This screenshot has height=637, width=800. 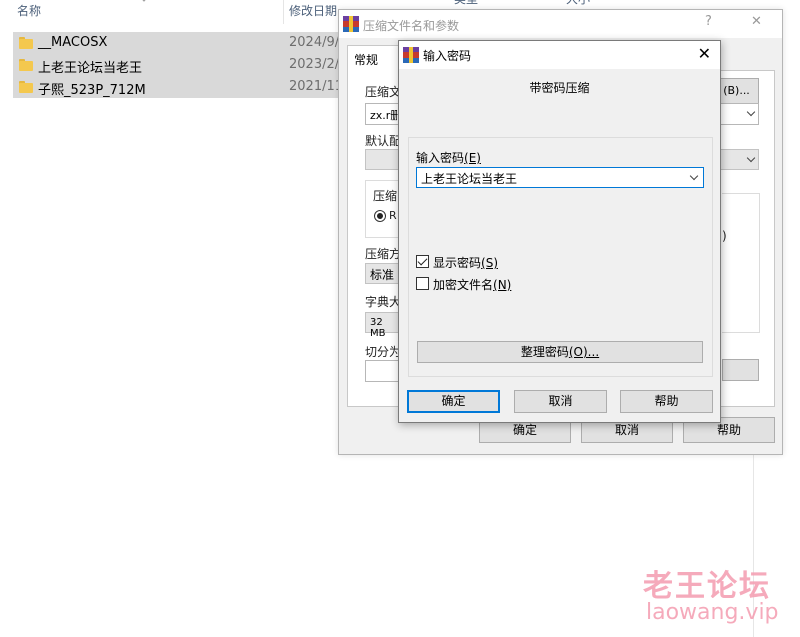 What do you see at coordinates (90, 68) in the screenshot?
I see `file-name: 上老王论坛当老王` at bounding box center [90, 68].